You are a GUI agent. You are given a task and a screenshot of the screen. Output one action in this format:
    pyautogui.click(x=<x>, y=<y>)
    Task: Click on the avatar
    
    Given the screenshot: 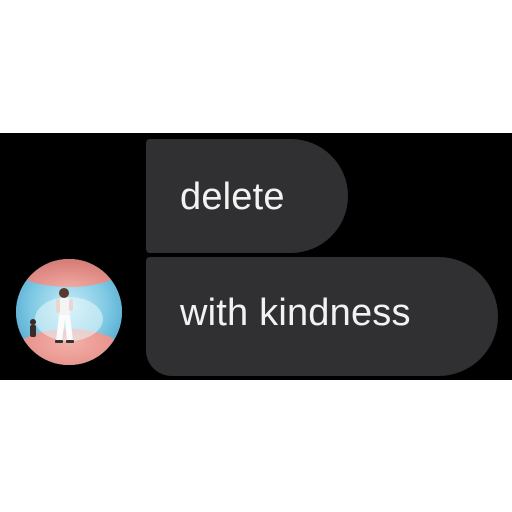 What is the action you would take?
    pyautogui.click(x=69, y=312)
    